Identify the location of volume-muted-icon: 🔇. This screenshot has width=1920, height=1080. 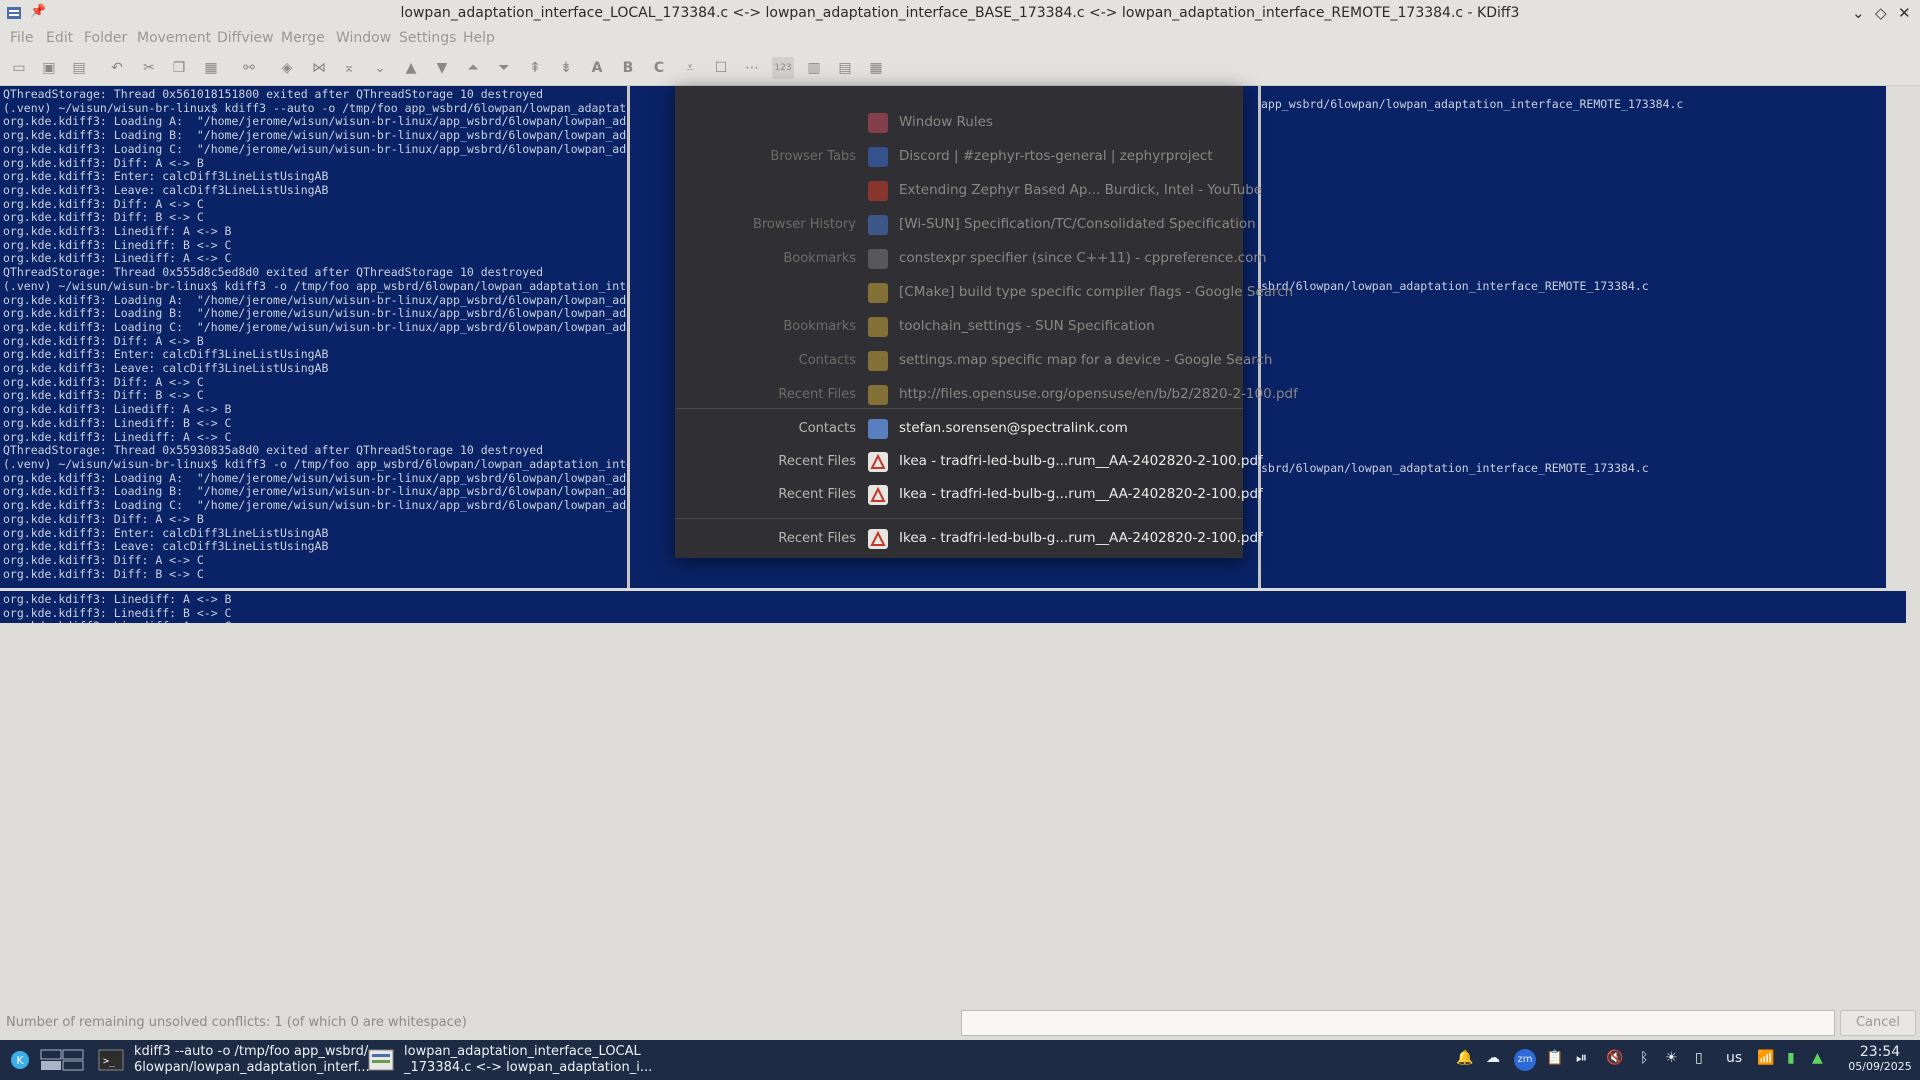
(1614, 1058).